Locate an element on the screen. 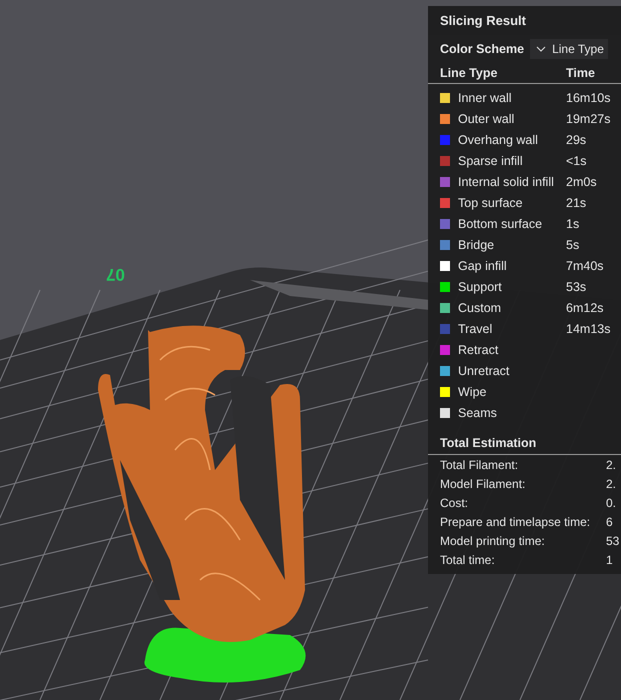 Image resolution: width=621 pixels, height=700 pixels. estimation-value: 0. is located at coordinates (612, 503).